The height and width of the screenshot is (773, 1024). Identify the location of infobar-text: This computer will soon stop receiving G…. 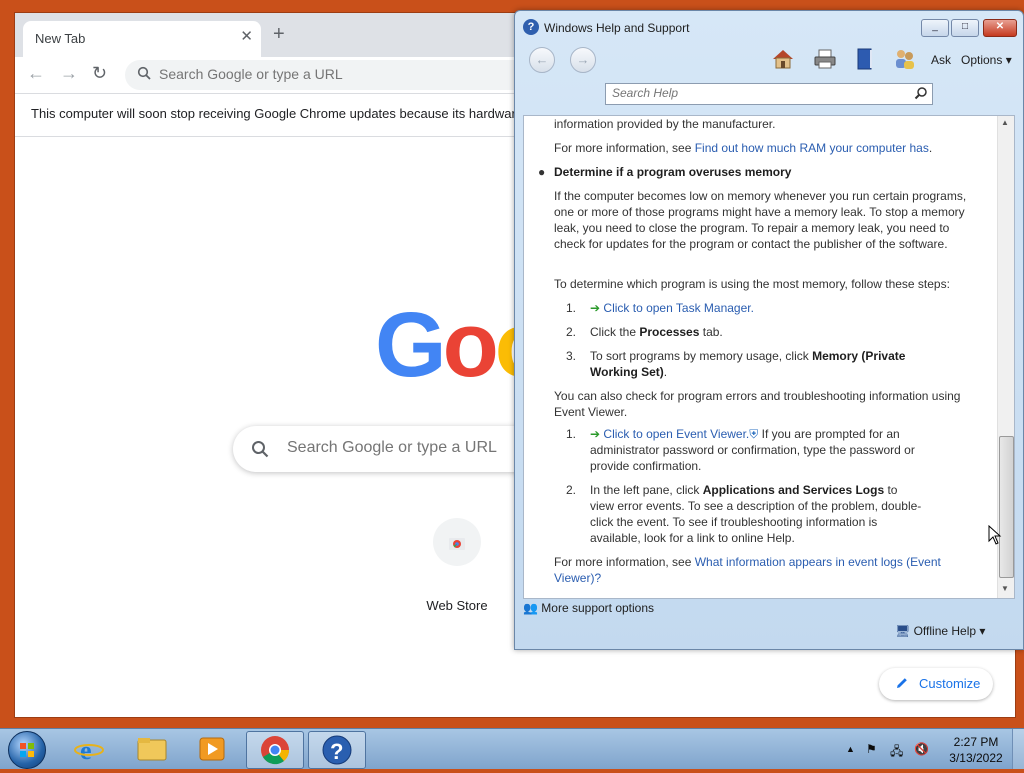
(277, 113).